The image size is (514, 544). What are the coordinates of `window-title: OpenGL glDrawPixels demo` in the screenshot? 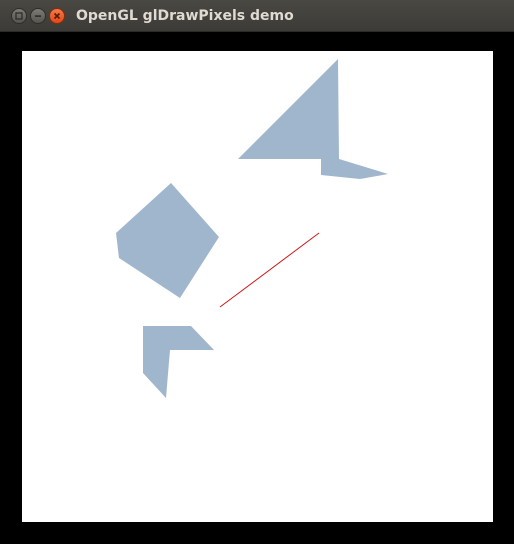 It's located at (185, 16).